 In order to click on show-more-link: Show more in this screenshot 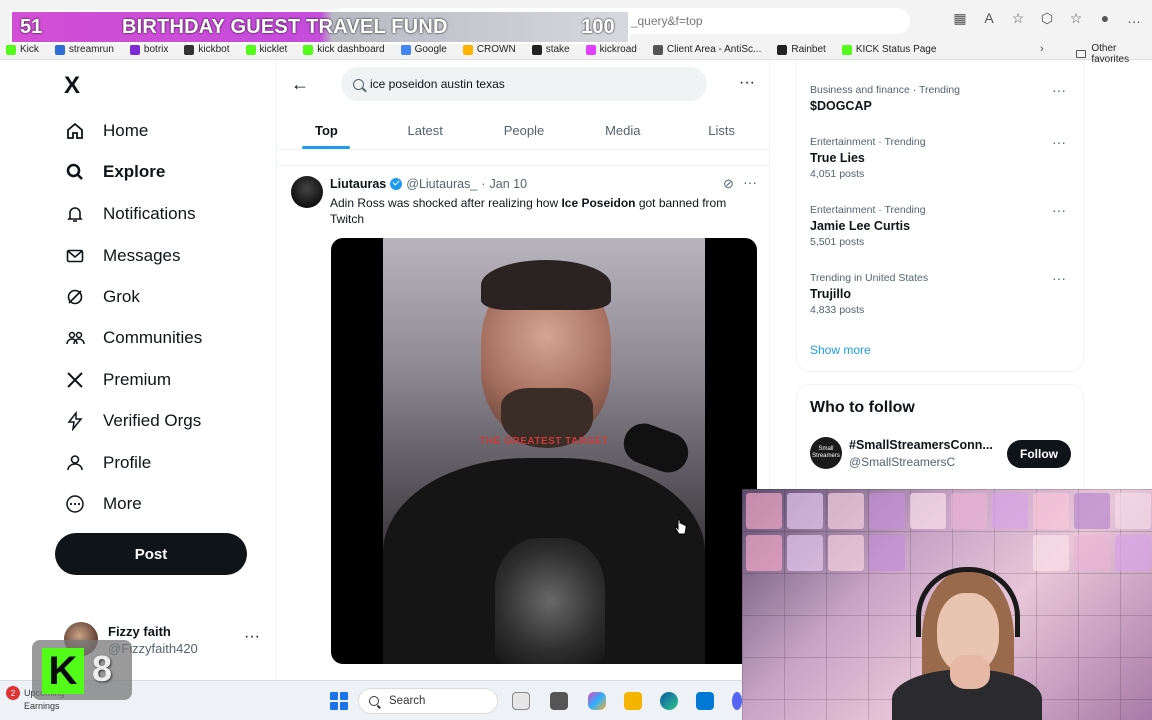, I will do `click(840, 350)`.